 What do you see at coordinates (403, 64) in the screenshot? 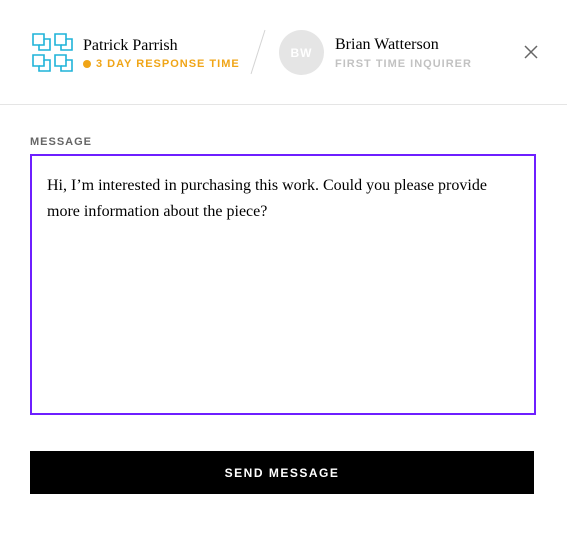
I see `user-status: FIRST TIME INQUIRER` at bounding box center [403, 64].